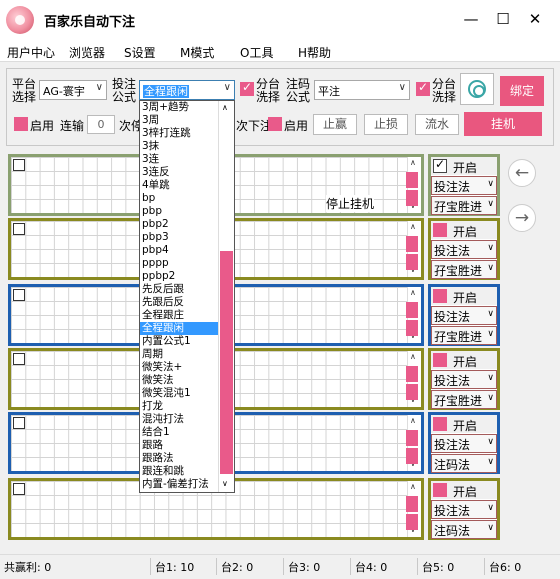 This screenshot has height=579, width=560. I want to click on dropdown-option: 打龙, so click(179, 406).